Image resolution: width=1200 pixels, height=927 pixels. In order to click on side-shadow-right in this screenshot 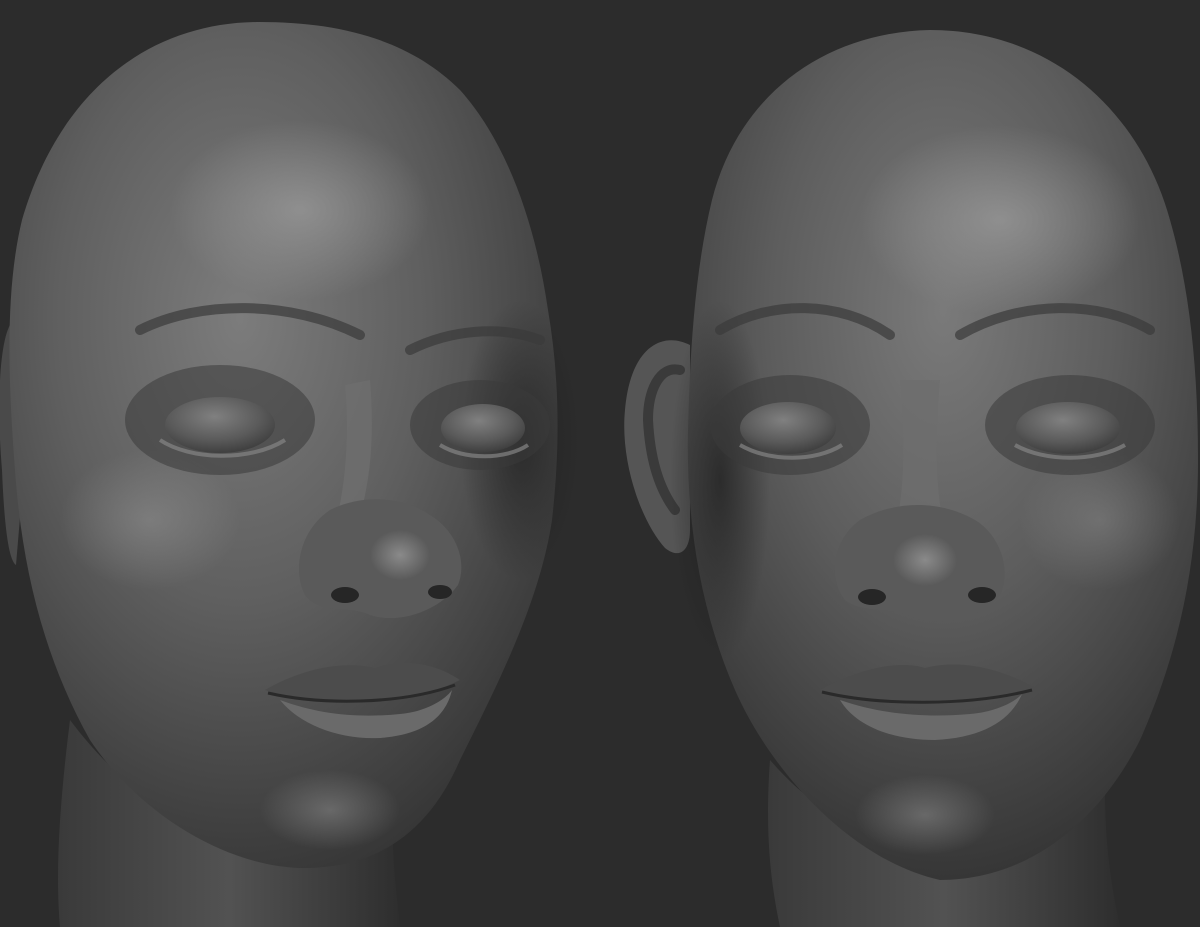, I will do `click(720, 480)`.